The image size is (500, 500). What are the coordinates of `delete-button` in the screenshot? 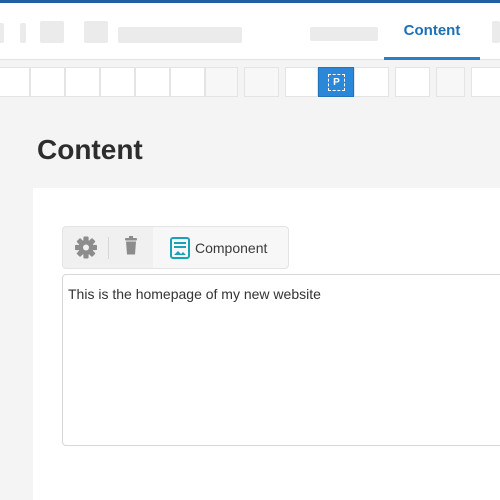 It's located at (131, 247).